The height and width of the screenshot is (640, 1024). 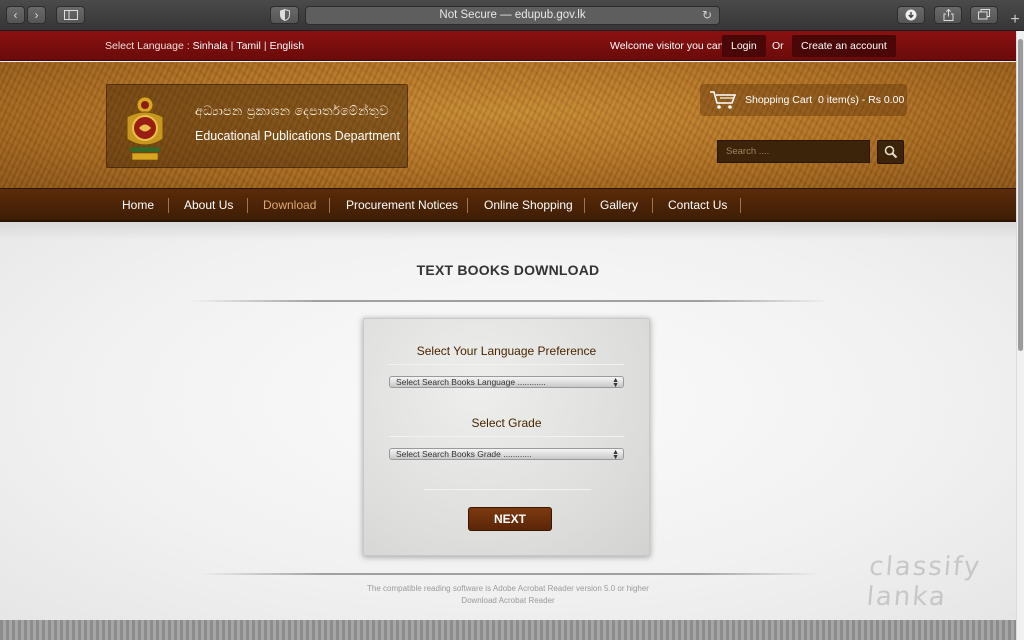 I want to click on share-button, so click(x=948, y=15).